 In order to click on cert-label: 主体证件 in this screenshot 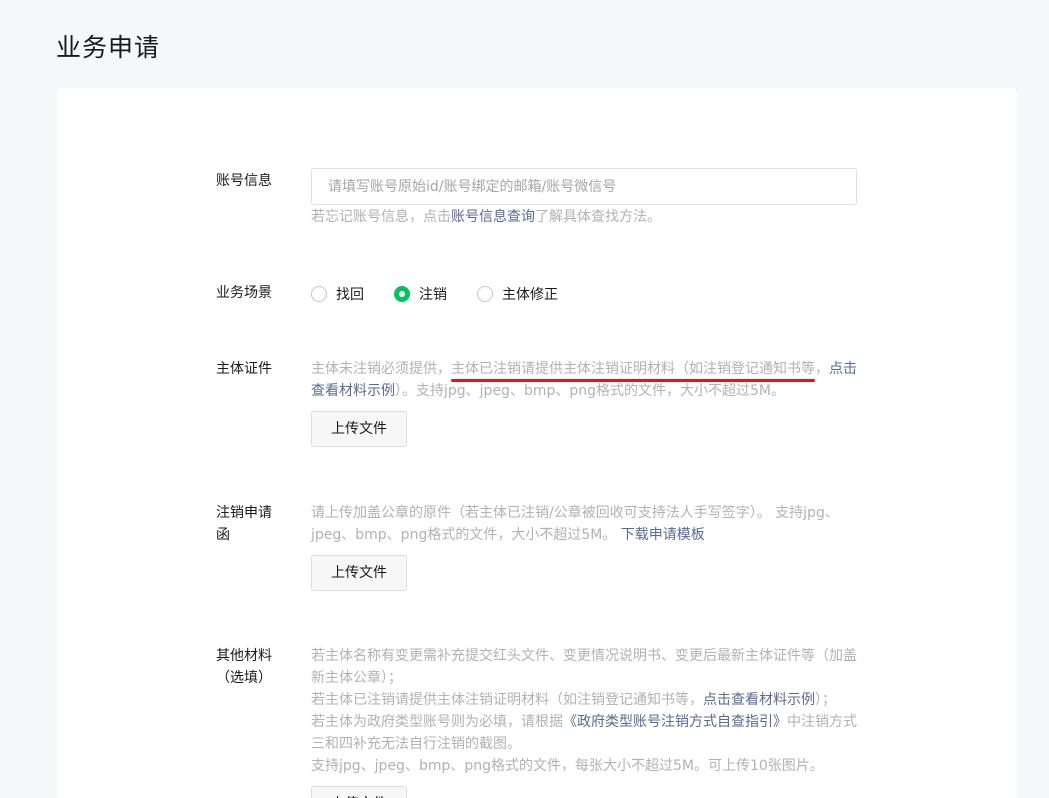, I will do `click(244, 369)`.